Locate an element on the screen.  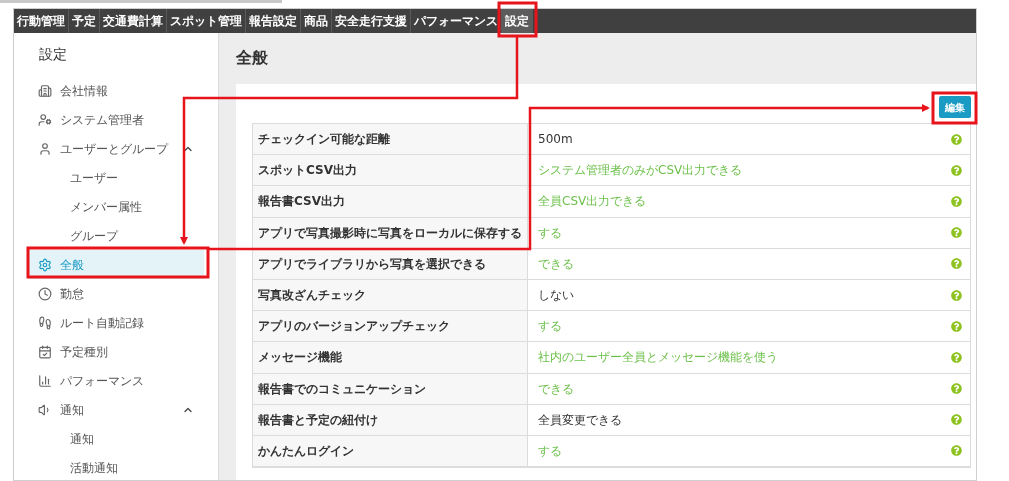
setting-value: 全員変更できる is located at coordinates (580, 420).